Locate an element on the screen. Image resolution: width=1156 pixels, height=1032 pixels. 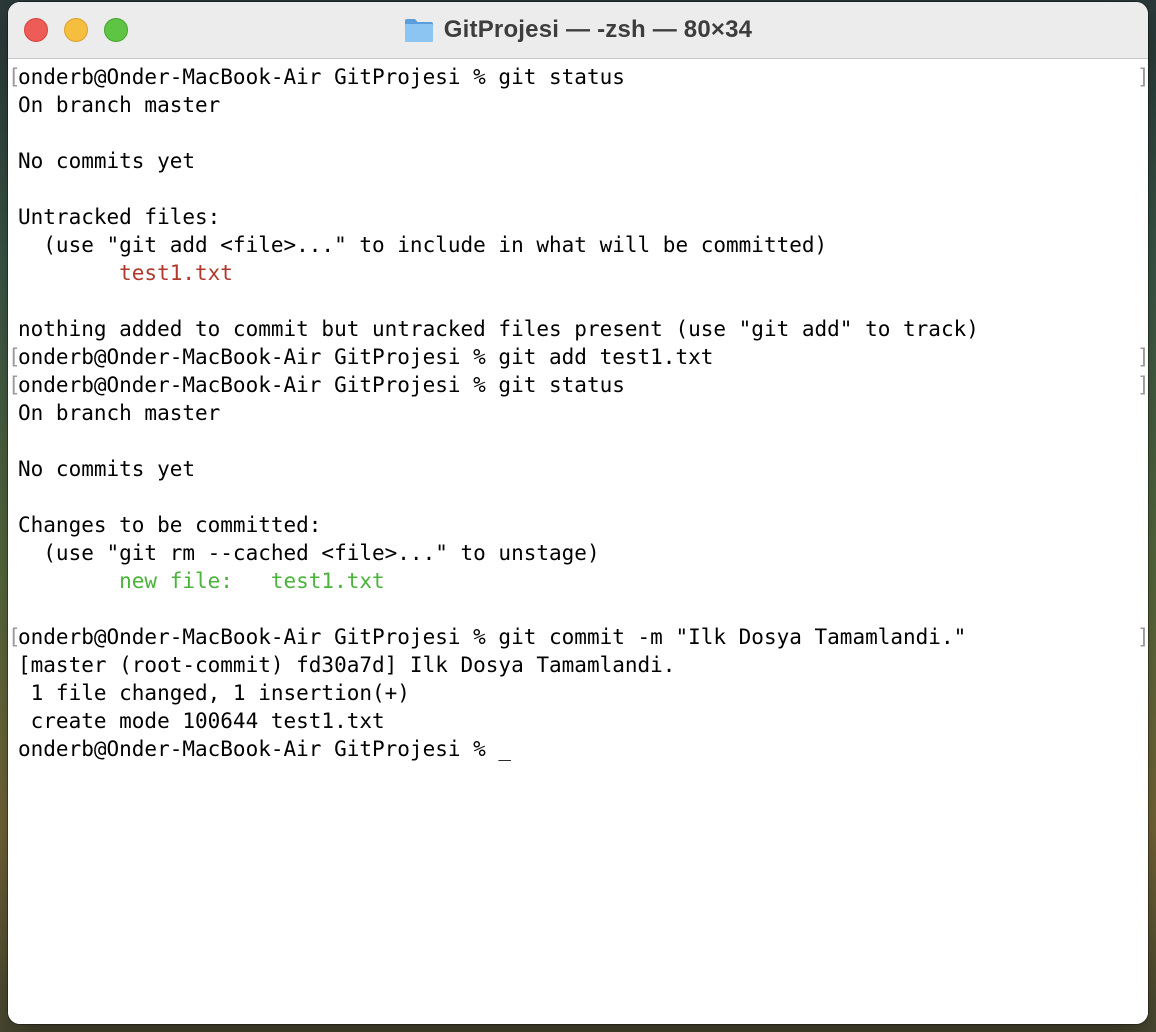
terminal-output-line: Changes to be committed: is located at coordinates (170, 525).